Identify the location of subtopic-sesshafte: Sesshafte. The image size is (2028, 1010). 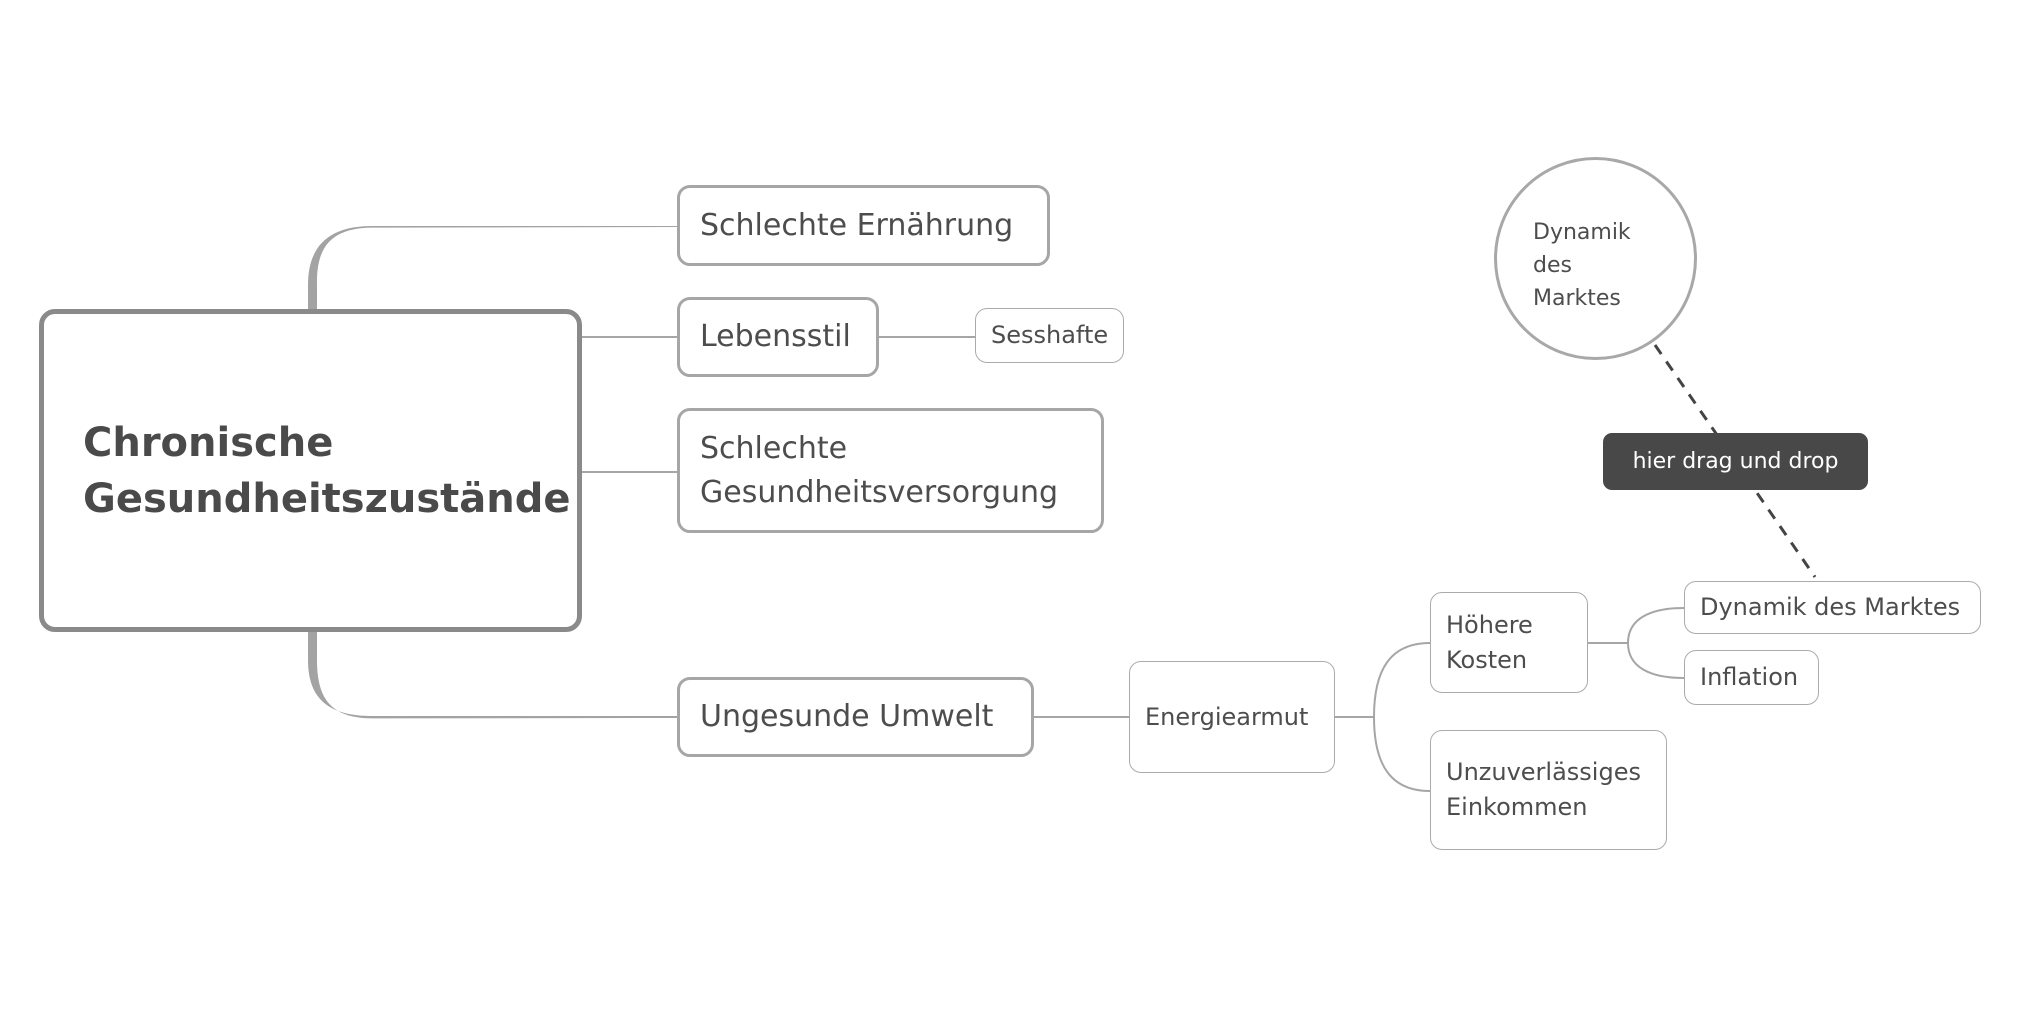
(1049, 335).